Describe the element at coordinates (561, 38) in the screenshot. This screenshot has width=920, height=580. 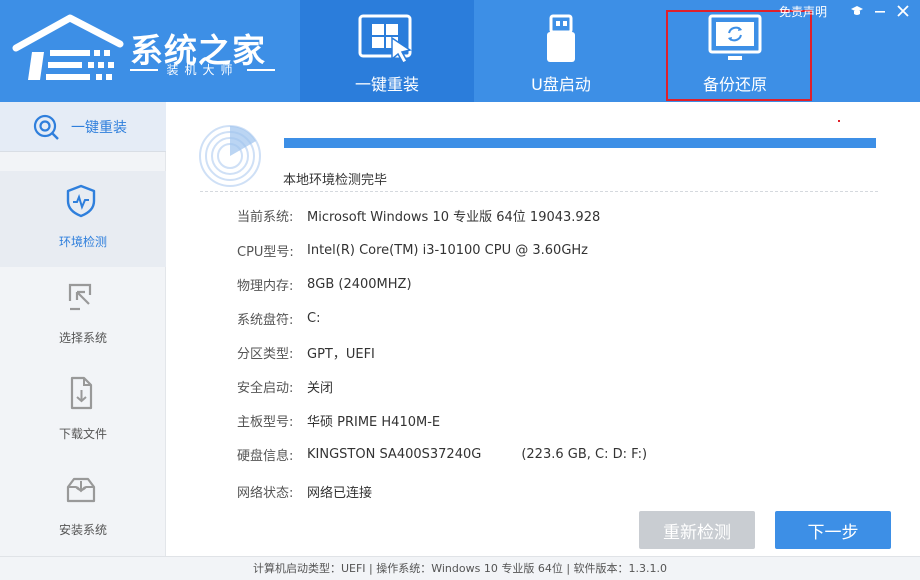
I see `usb-drive-icon` at that location.